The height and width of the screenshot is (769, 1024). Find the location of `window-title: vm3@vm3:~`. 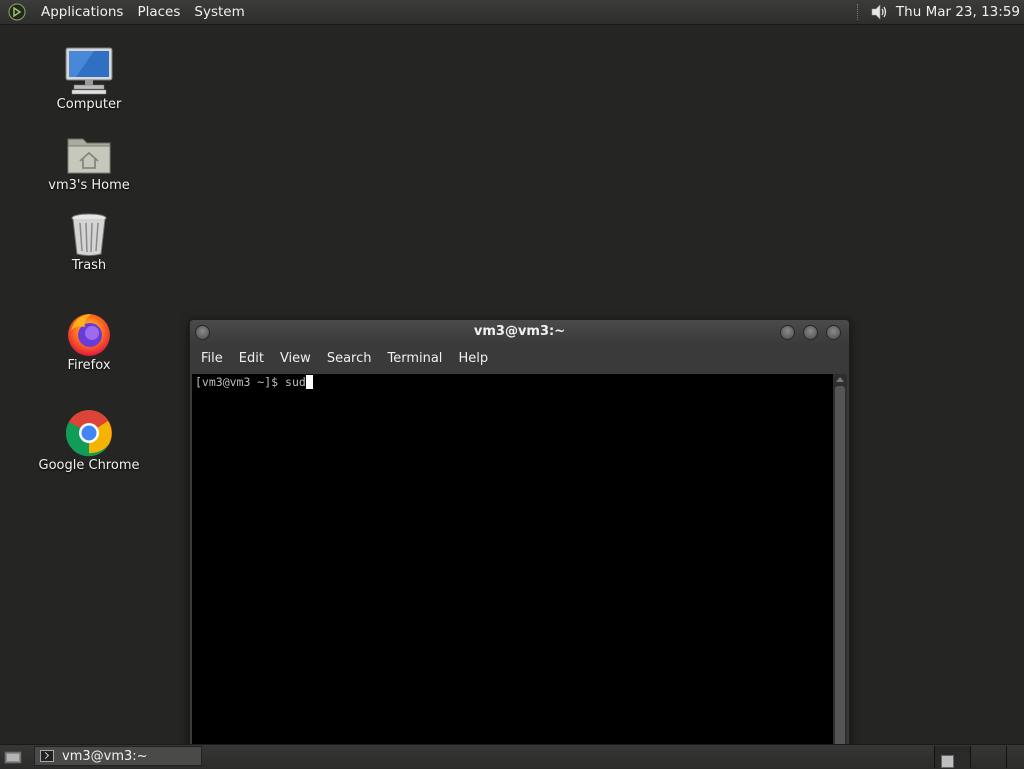

window-title: vm3@vm3:~ is located at coordinates (519, 331).